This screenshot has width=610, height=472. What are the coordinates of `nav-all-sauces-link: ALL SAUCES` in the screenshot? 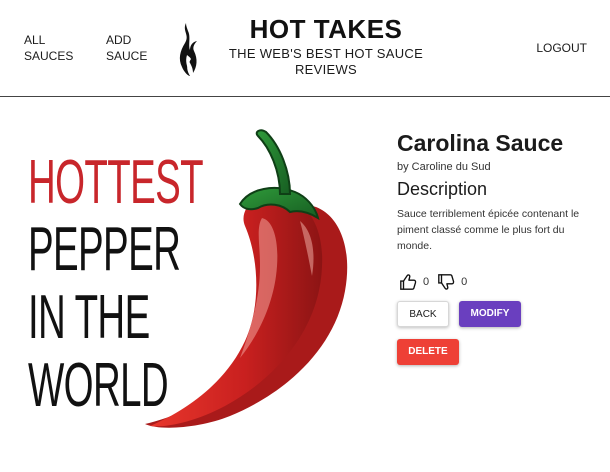 It's located at (54, 48).